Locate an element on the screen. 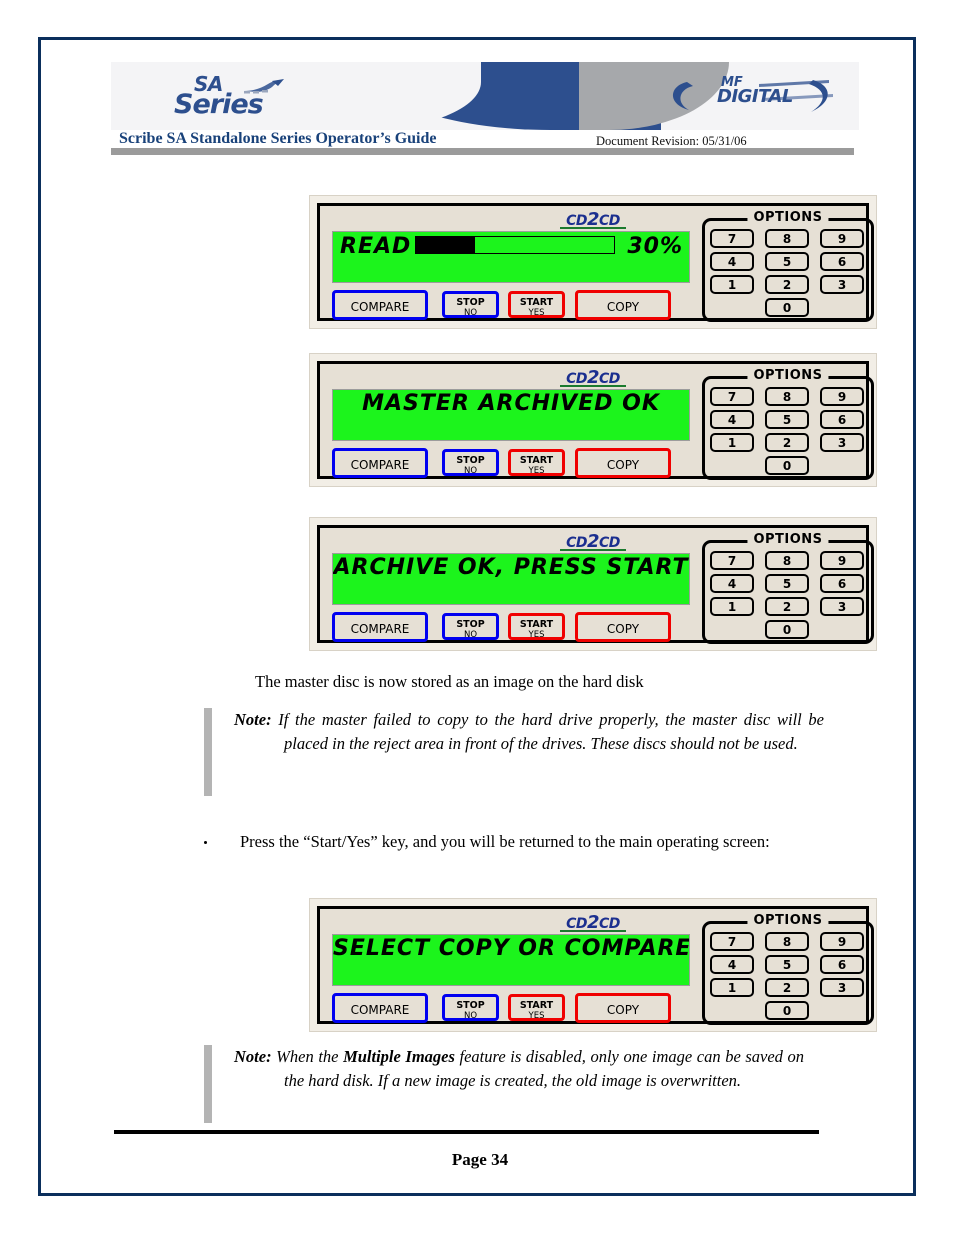  lcd-progress-percent: 30% is located at coordinates (655, 246).